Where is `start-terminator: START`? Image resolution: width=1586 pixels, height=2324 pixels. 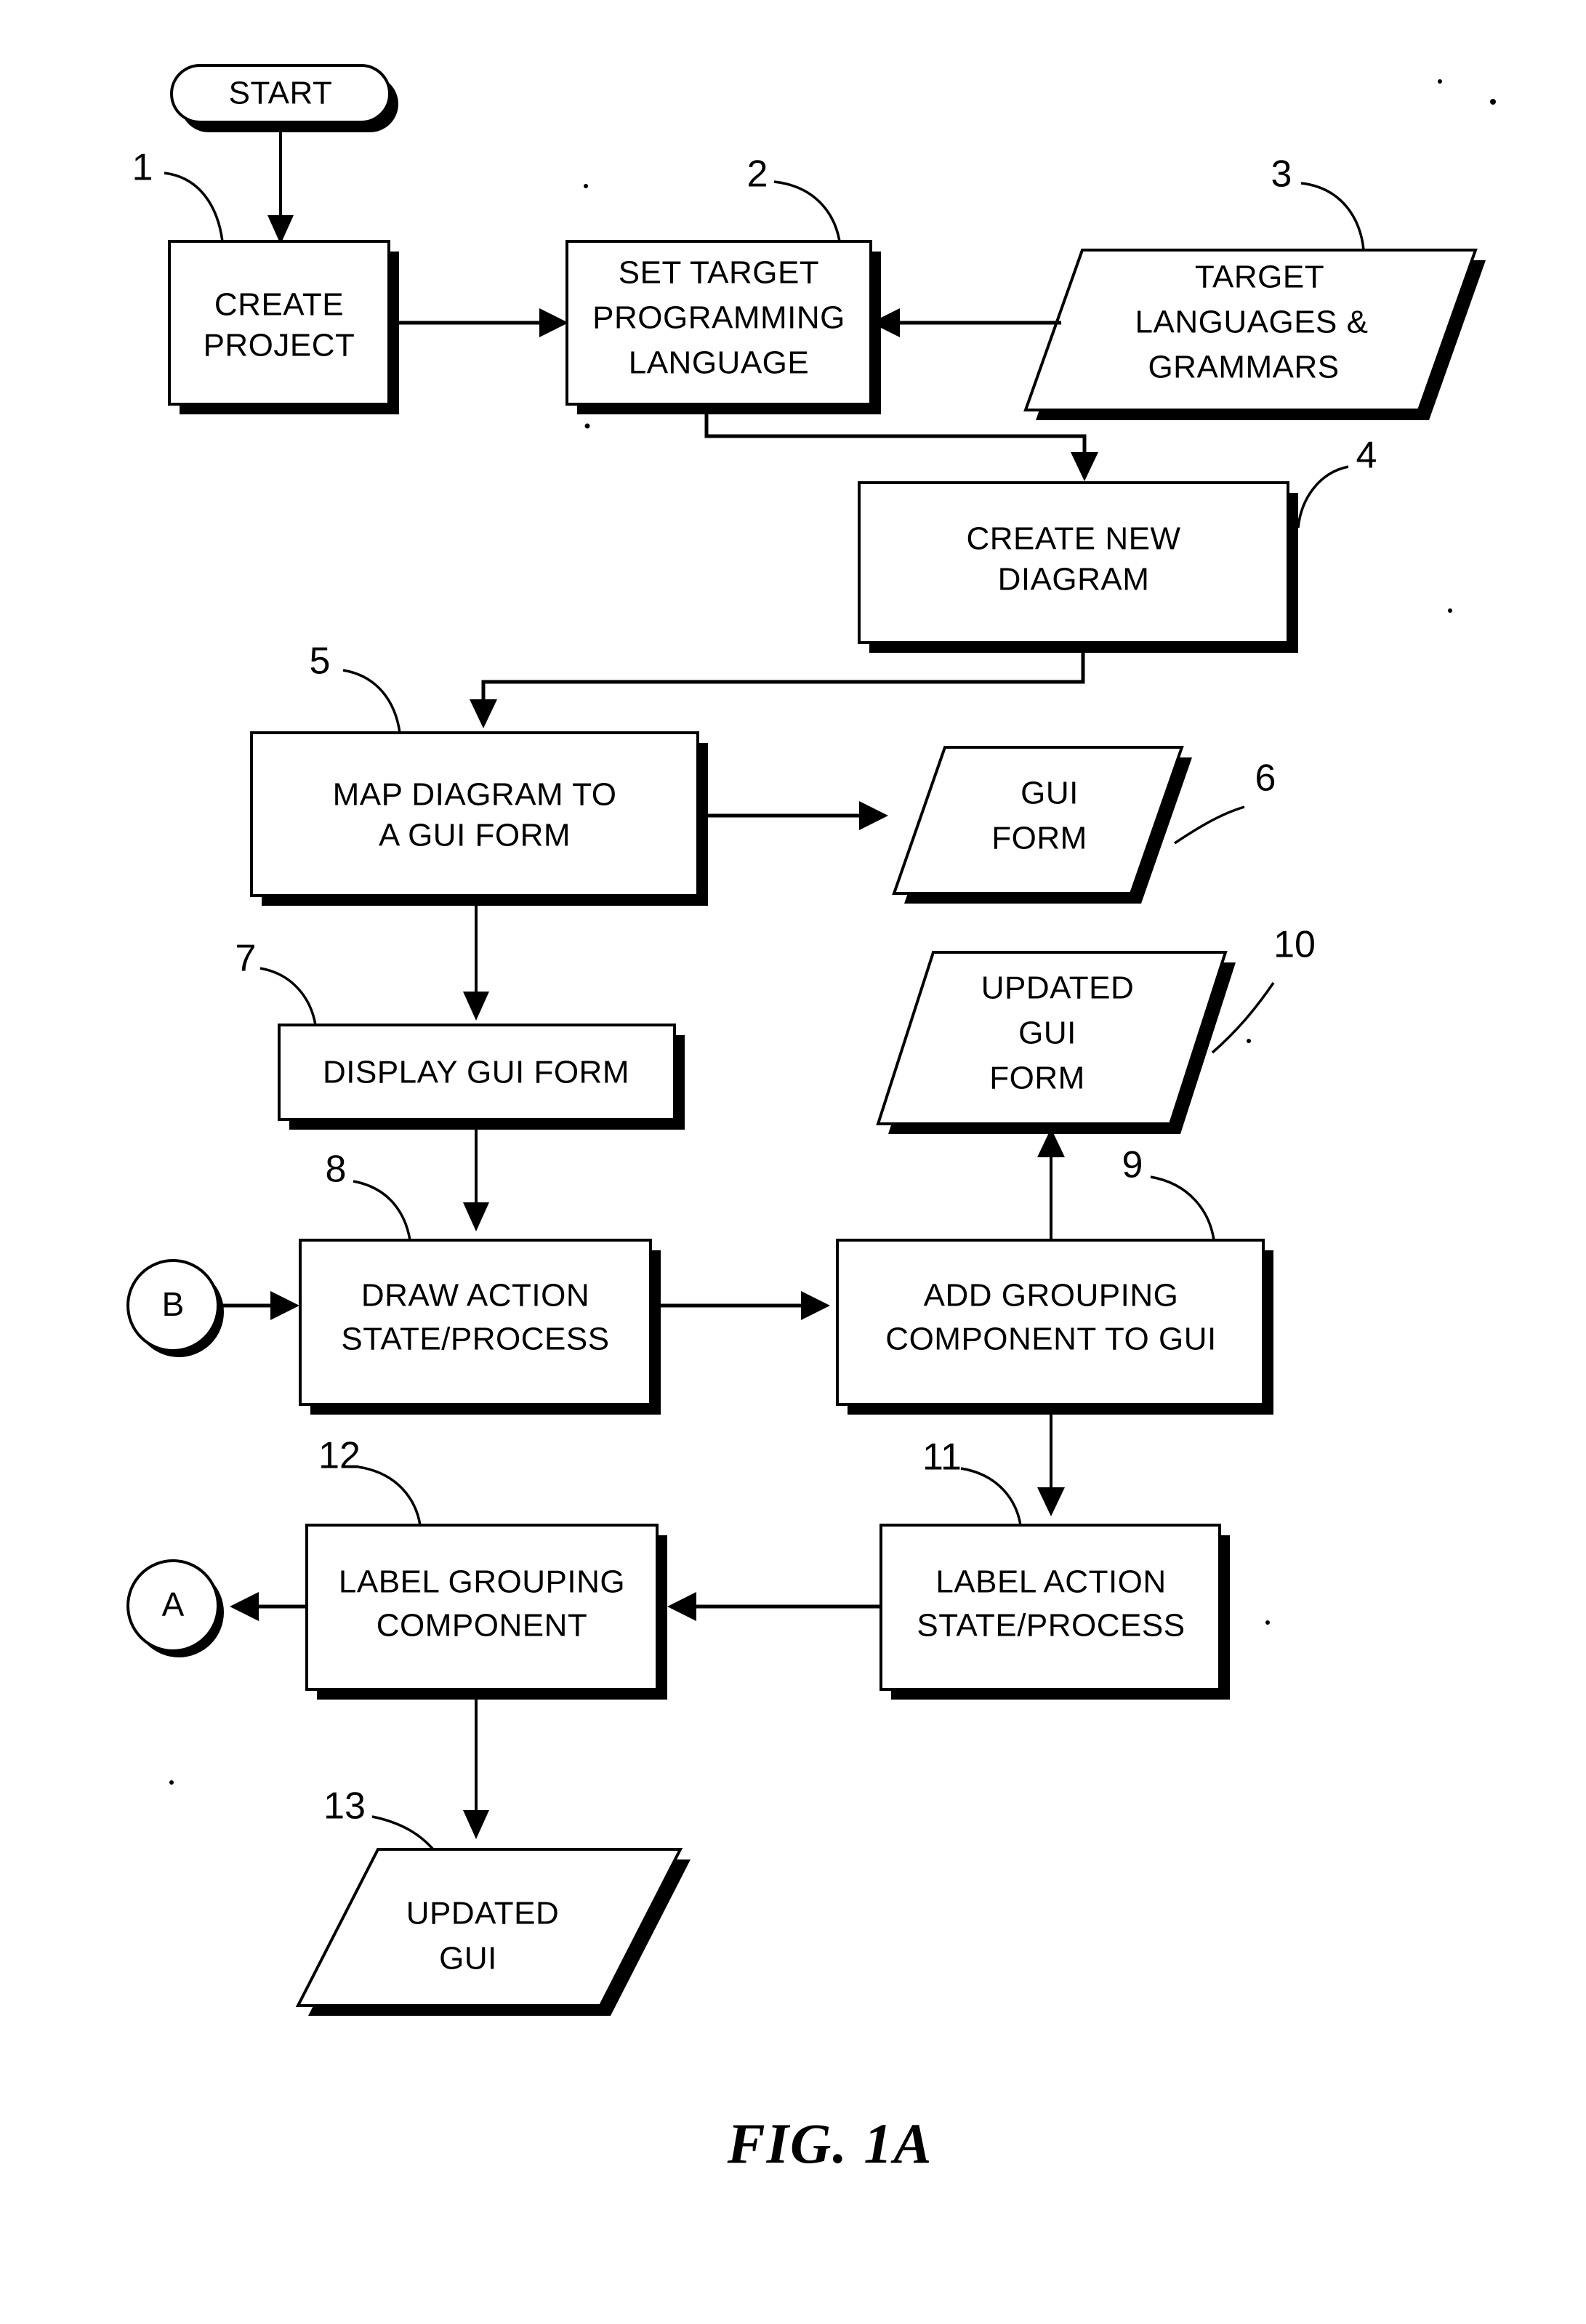 start-terminator: START is located at coordinates (284, 98).